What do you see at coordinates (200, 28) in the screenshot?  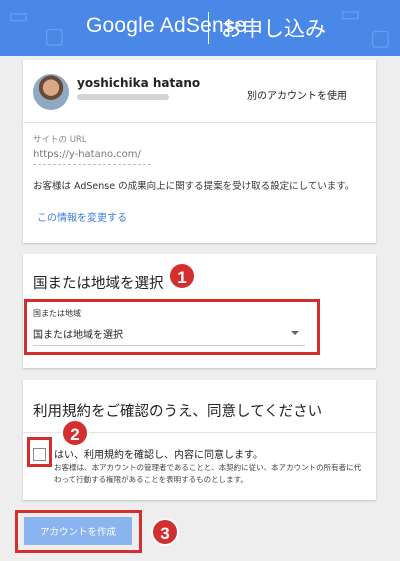 I see `page-header: ▭ ▢ ▭ ▢ Google AdSense お申し込み` at bounding box center [200, 28].